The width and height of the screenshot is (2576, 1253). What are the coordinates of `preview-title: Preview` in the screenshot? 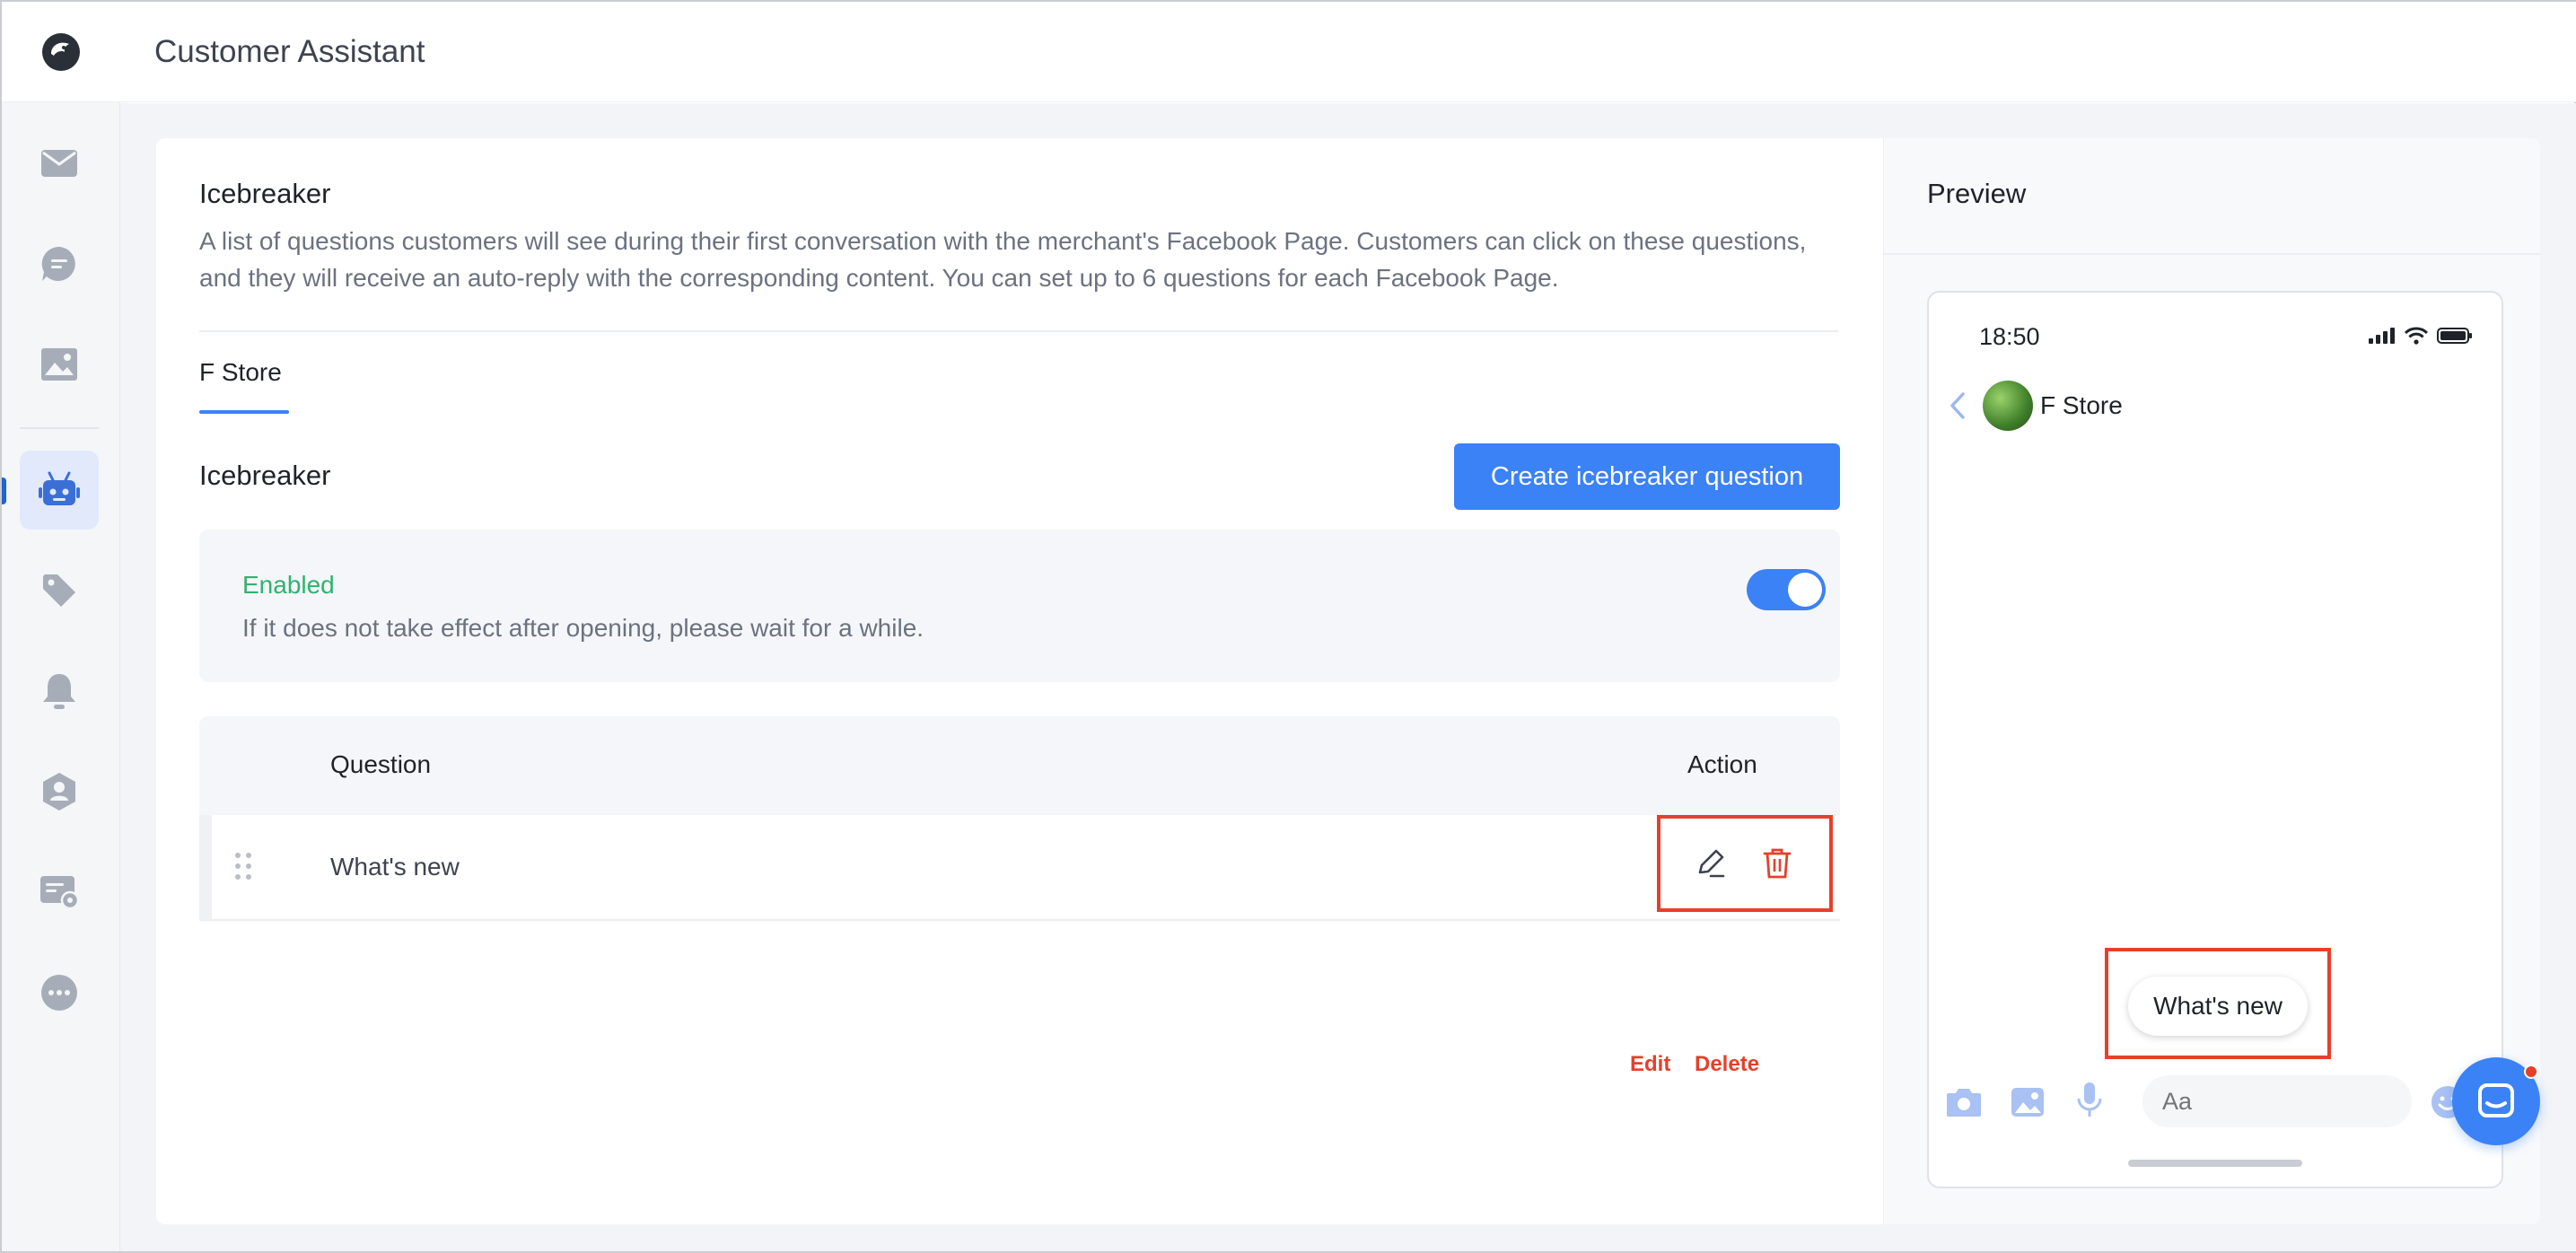 It's located at (1977, 193).